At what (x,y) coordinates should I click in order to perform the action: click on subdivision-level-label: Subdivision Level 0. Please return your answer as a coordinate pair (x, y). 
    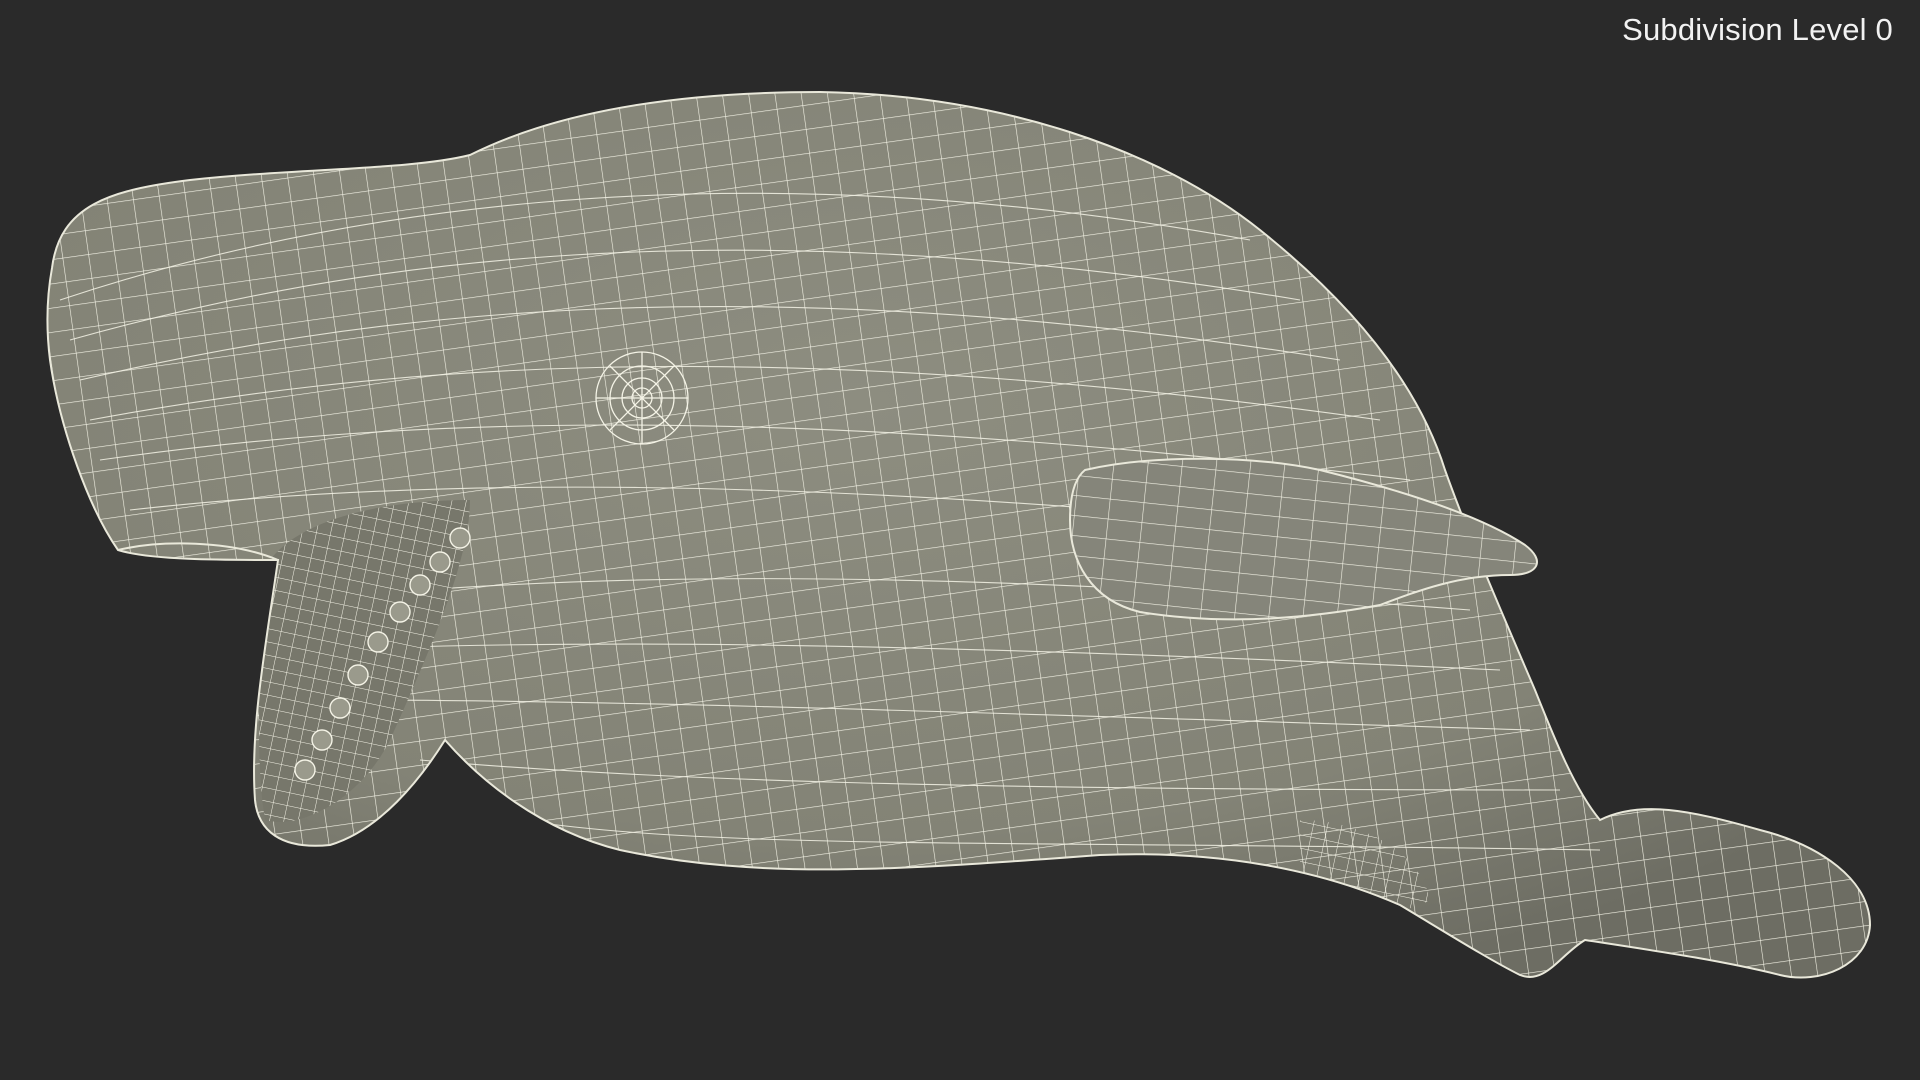
    Looking at the image, I should click on (1757, 29).